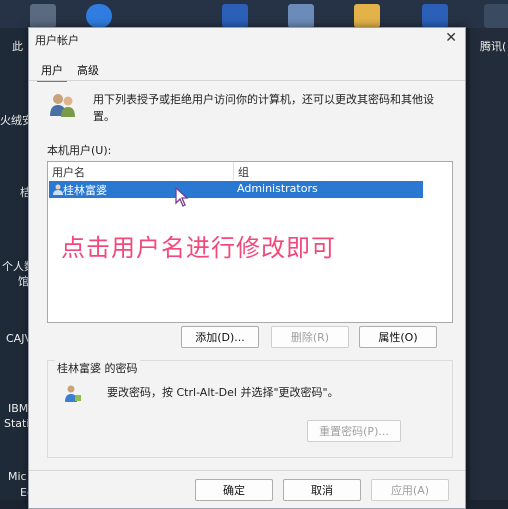  Describe the element at coordinates (88, 70) in the screenshot. I see `tab-advanced: 高级` at that location.